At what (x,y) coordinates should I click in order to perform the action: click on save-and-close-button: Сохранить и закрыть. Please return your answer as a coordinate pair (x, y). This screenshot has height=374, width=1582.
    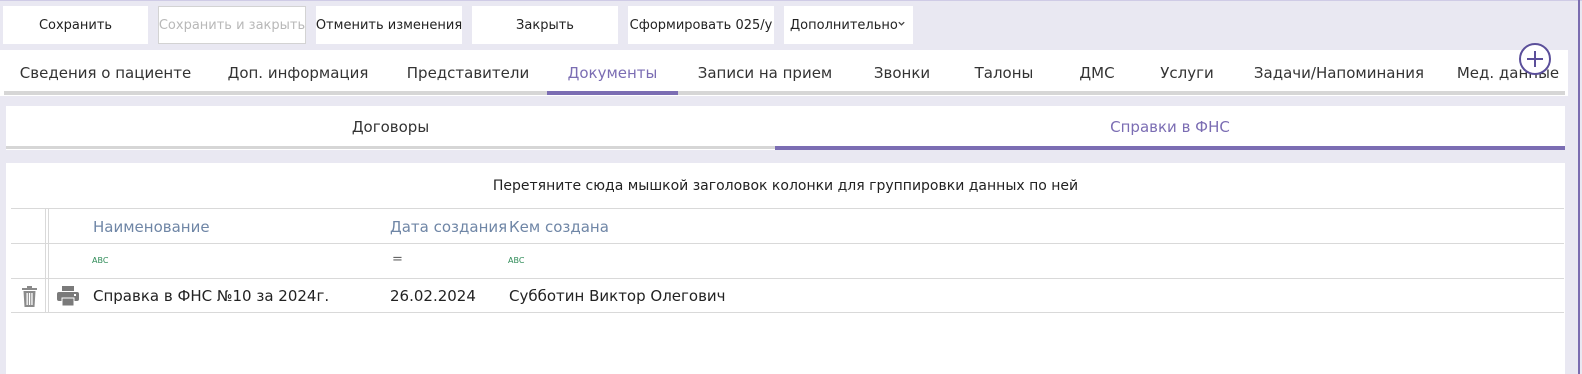
    Looking at the image, I should click on (232, 25).